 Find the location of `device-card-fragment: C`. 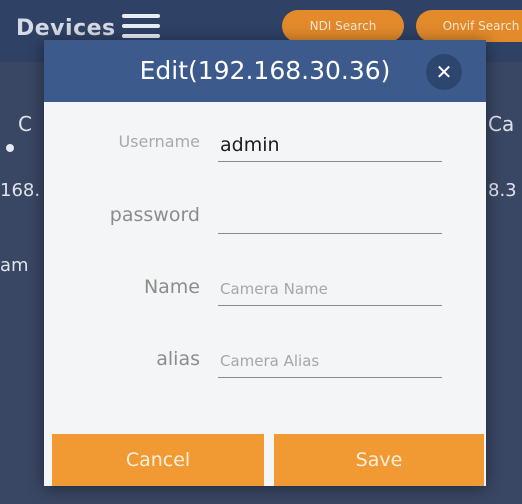

device-card-fragment: C is located at coordinates (25, 124).